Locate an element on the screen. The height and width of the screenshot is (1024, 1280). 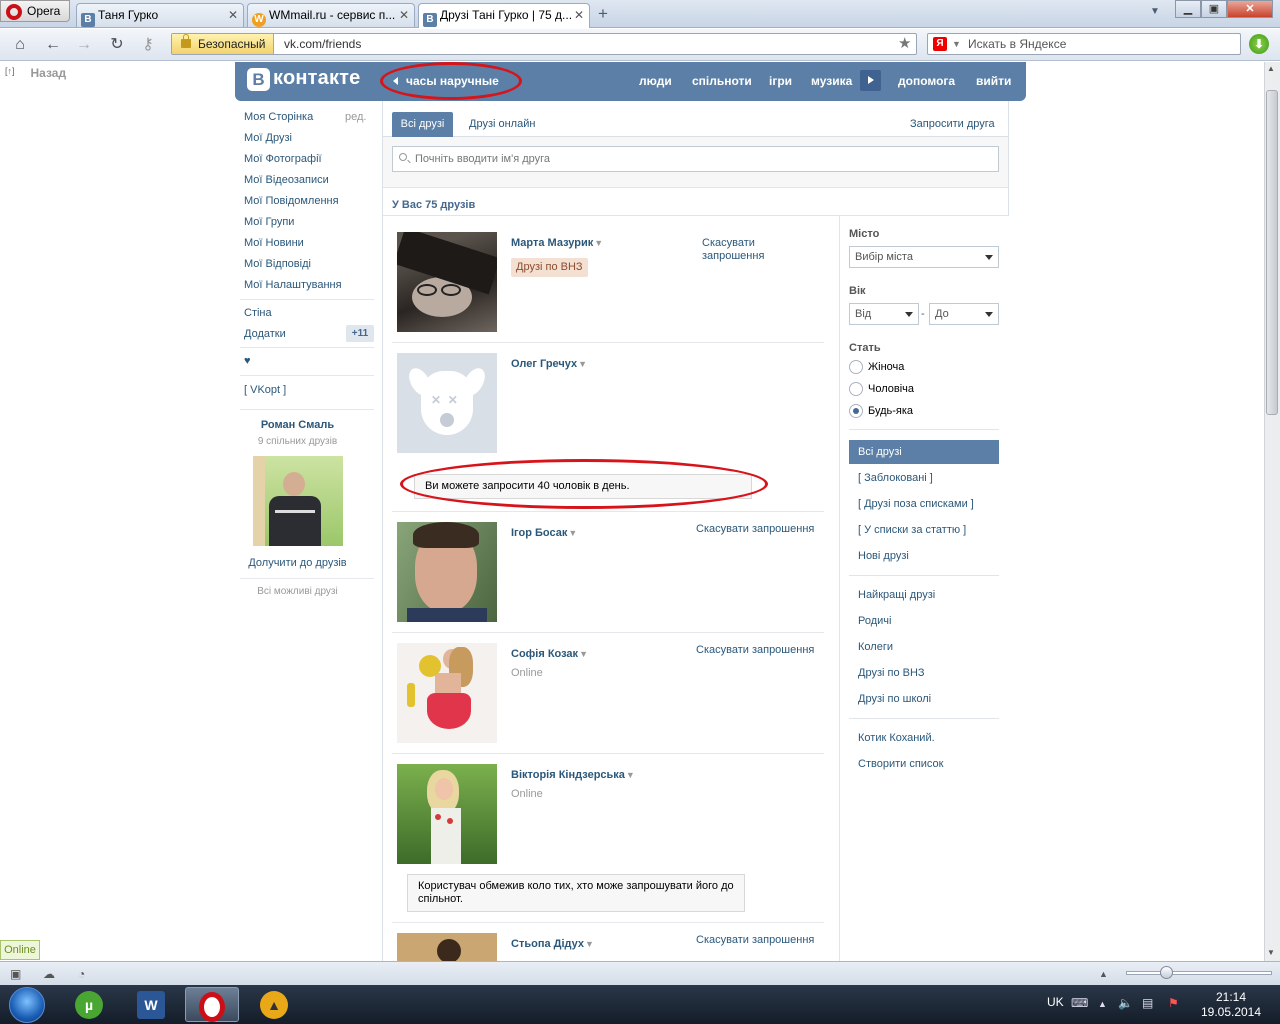
menu-my-videos: Мої Відеозаписи is located at coordinates (286, 180).